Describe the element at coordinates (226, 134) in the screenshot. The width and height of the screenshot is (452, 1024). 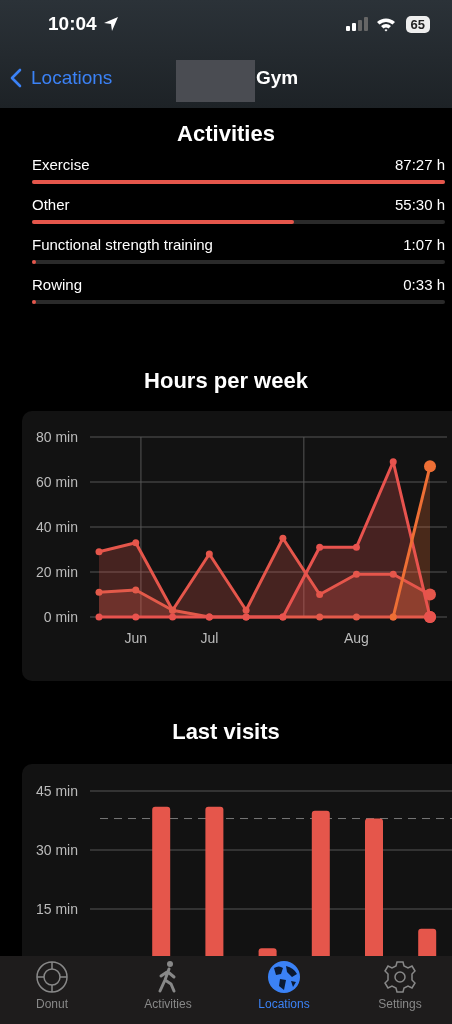
I see `section-title: Activities` at that location.